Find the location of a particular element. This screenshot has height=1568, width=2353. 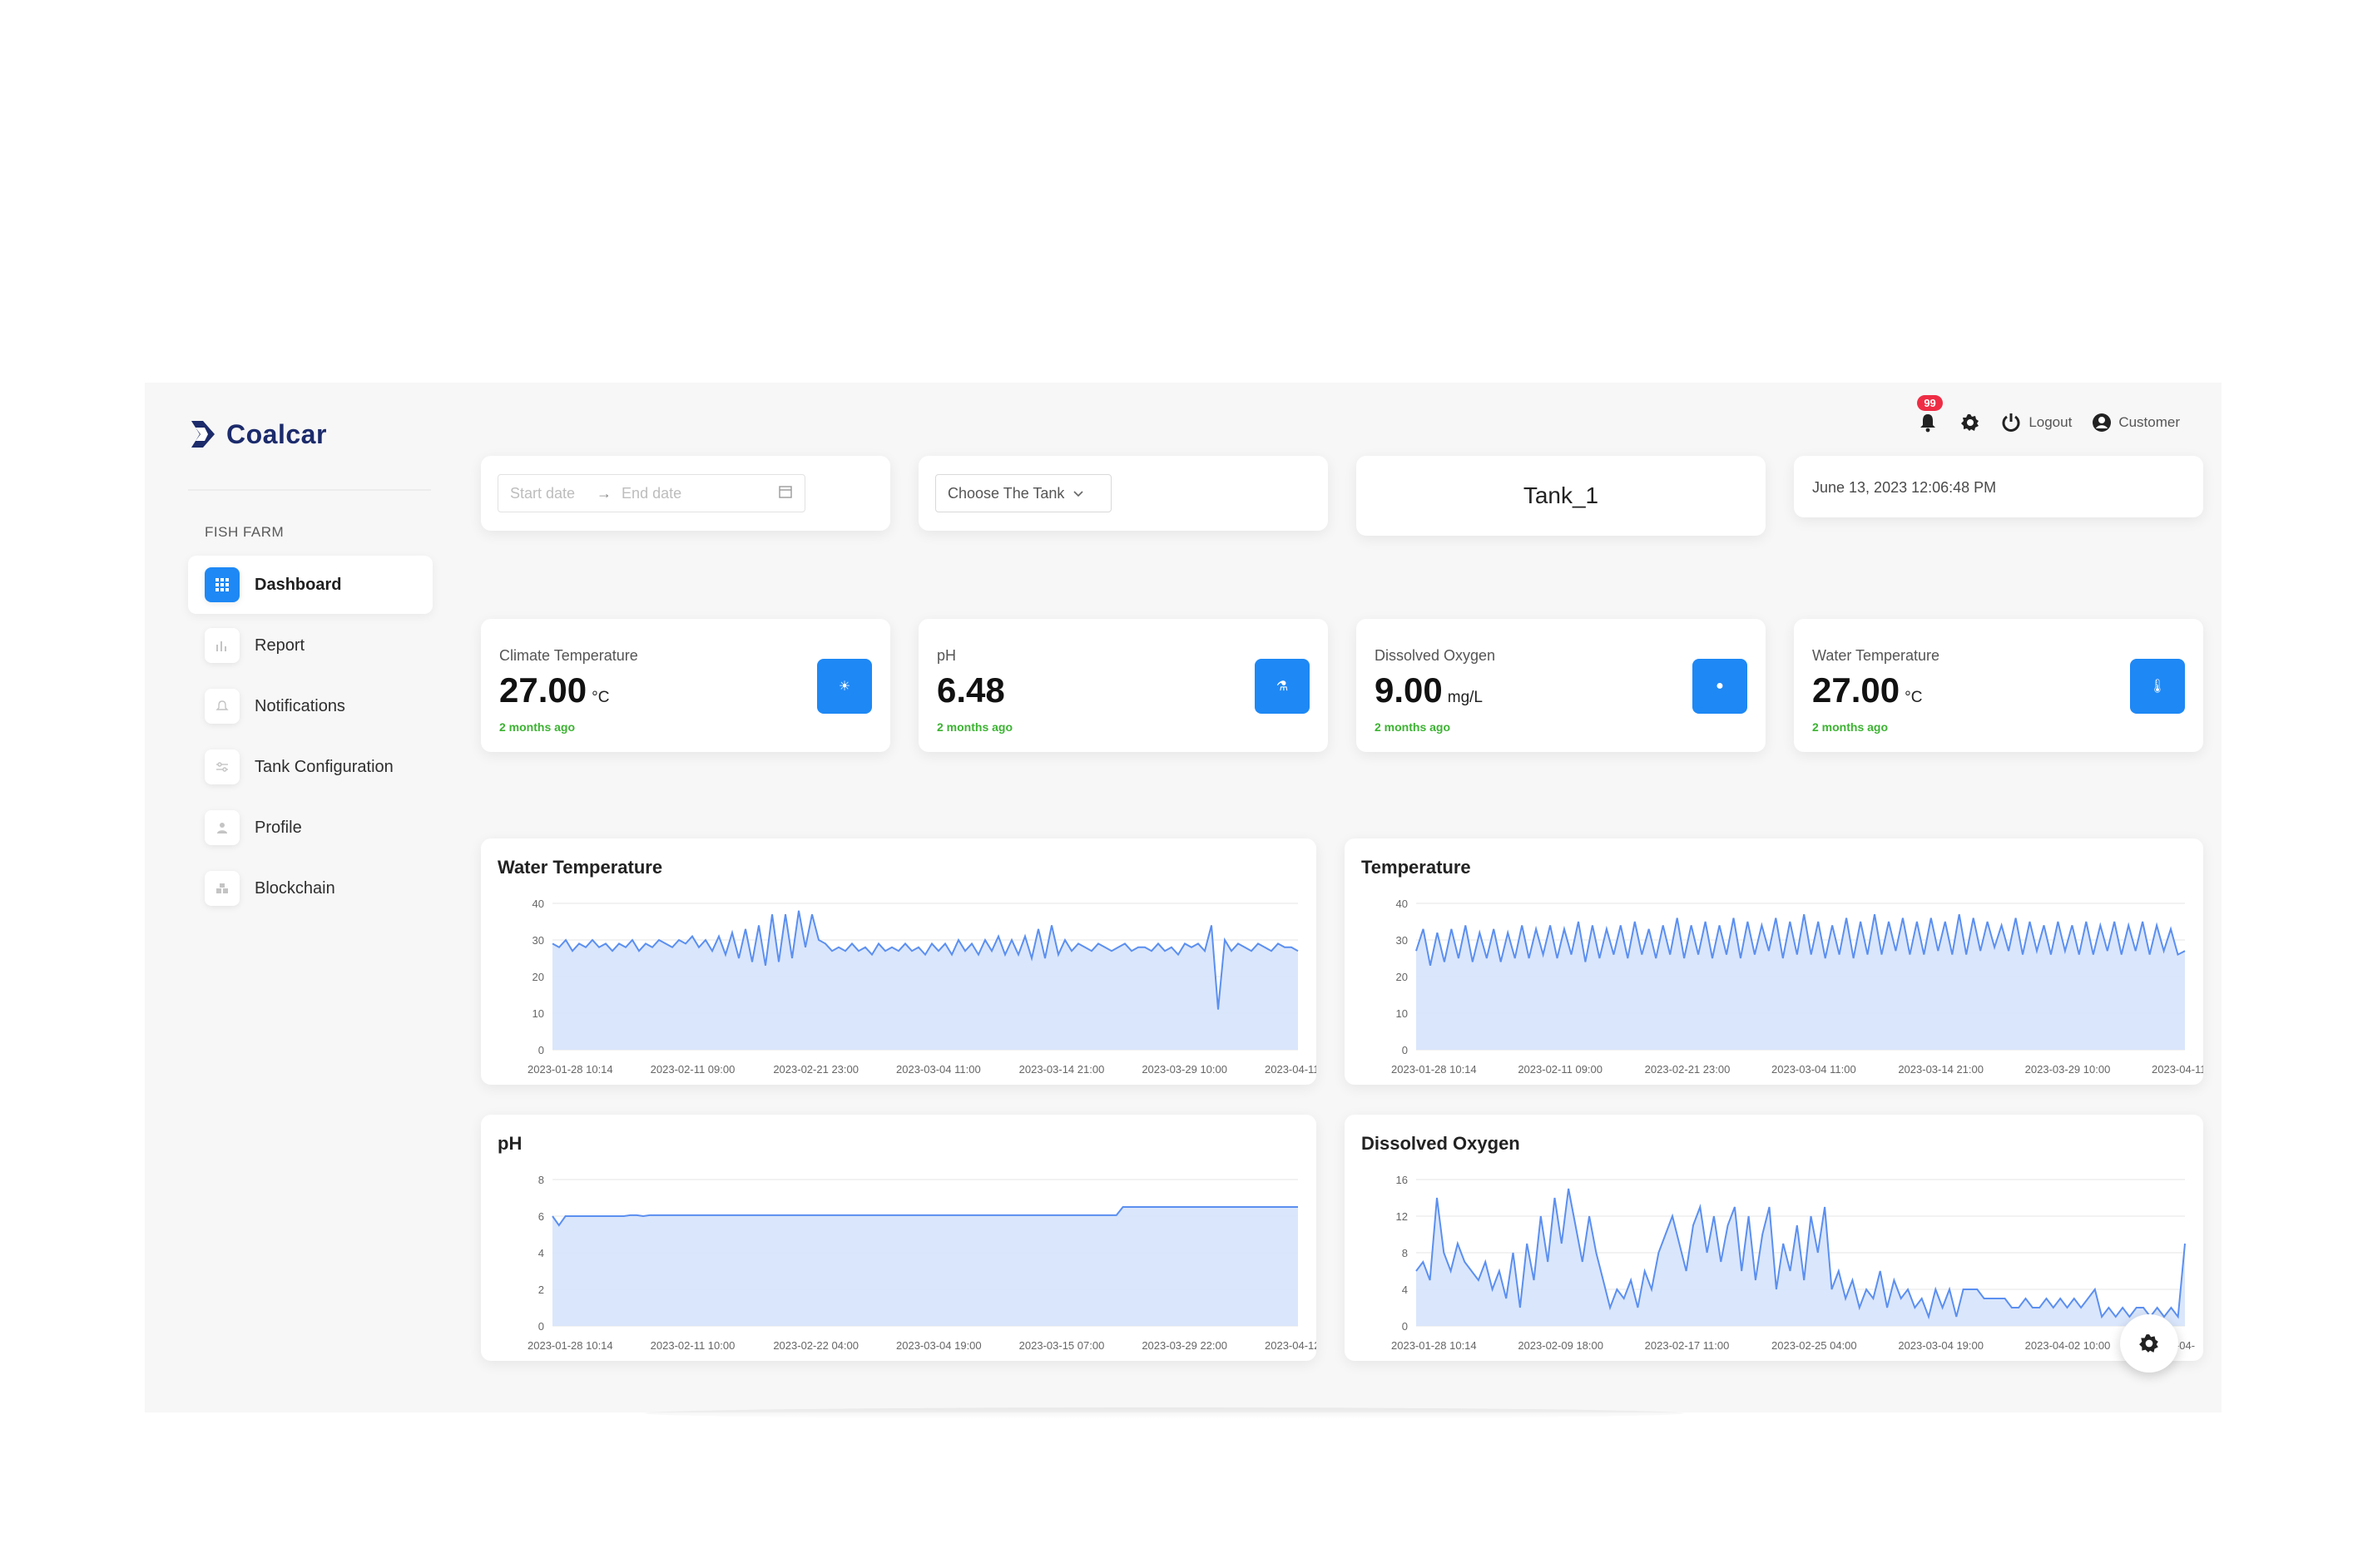

x-tick-label: 2023-01-28 10:14 is located at coordinates (1434, 1069).